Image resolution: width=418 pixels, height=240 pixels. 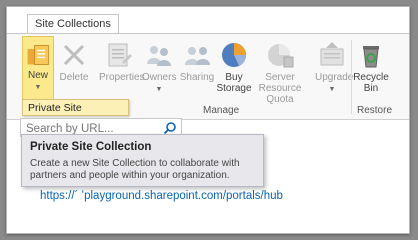 What do you see at coordinates (371, 57) in the screenshot?
I see `recycle-bin-icon` at bounding box center [371, 57].